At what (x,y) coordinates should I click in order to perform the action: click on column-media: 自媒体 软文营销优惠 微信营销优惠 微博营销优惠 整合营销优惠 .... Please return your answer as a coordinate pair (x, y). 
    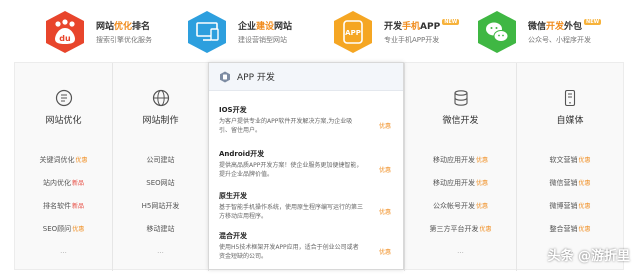
    Looking at the image, I should click on (570, 167).